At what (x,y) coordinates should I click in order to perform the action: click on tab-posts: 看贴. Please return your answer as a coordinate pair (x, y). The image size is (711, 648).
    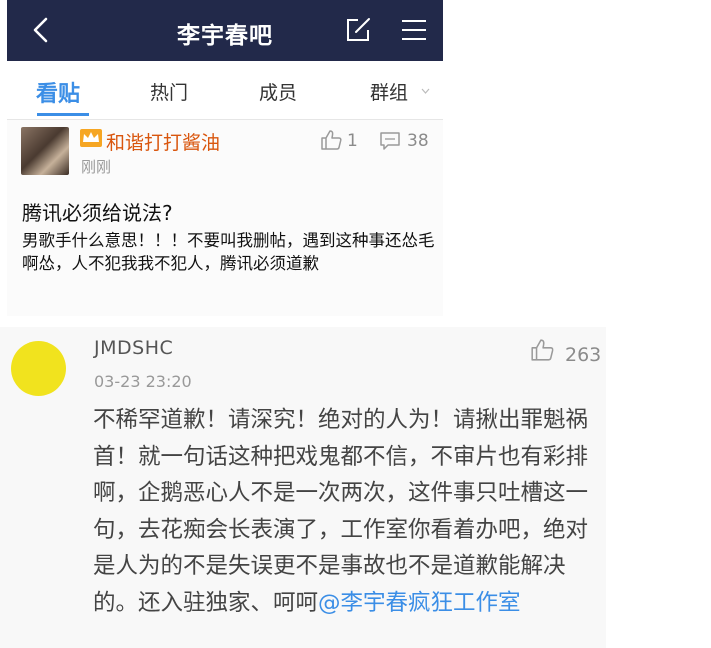
    Looking at the image, I should click on (58, 92).